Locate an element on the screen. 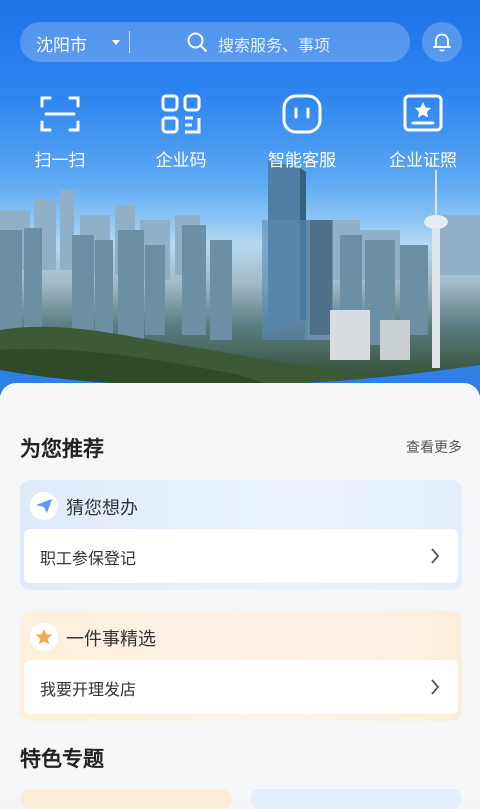  top-bar: 沈阳市 搜索服务、事项 is located at coordinates (241, 43).